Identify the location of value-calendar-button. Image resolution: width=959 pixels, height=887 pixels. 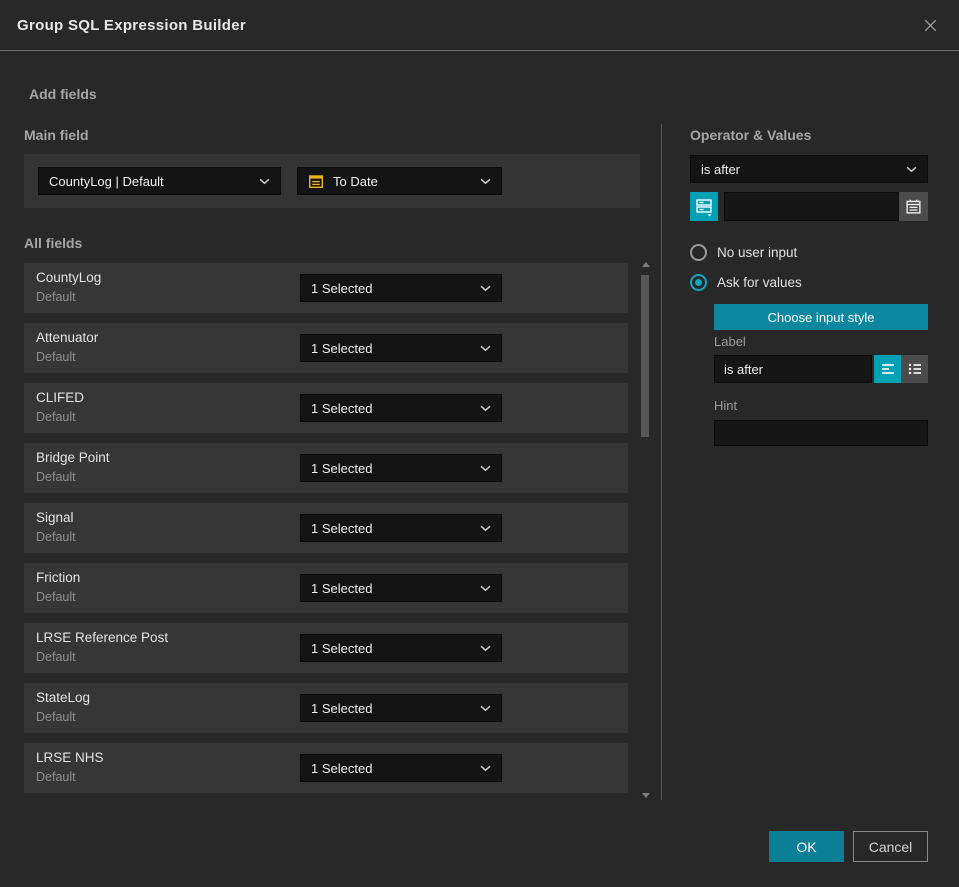
(913, 206).